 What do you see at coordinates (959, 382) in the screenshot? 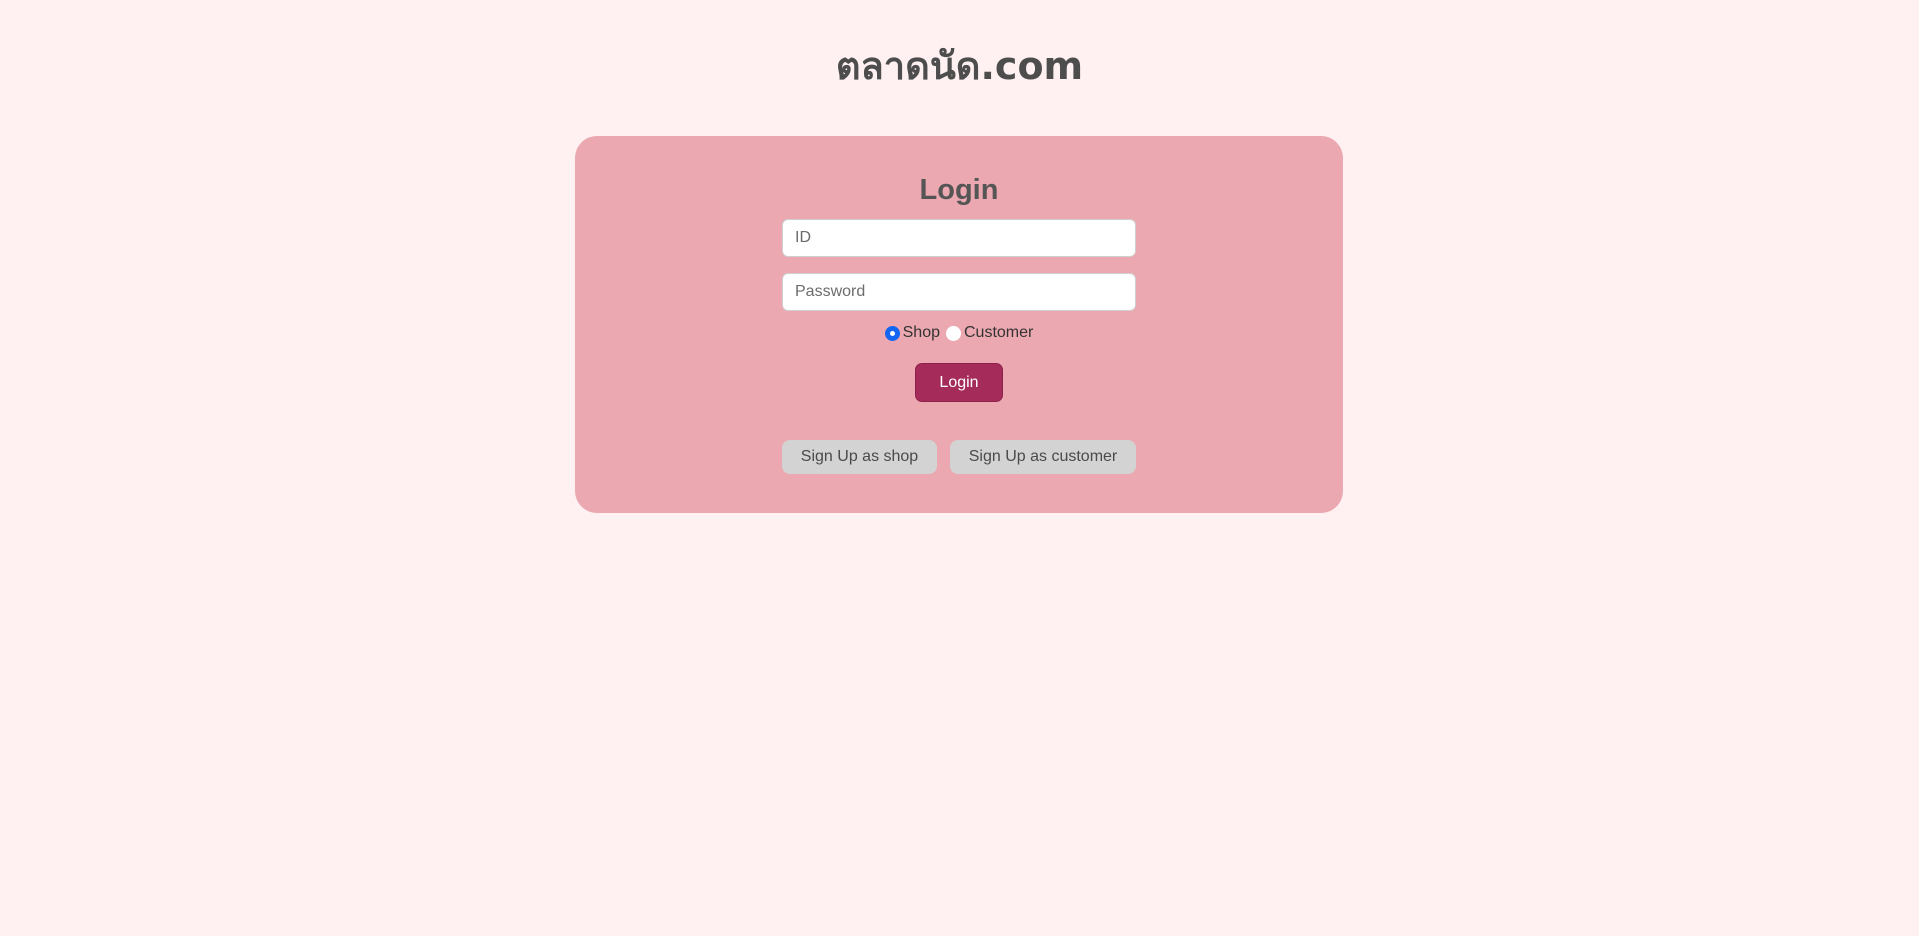
I see `login-button: Login` at bounding box center [959, 382].